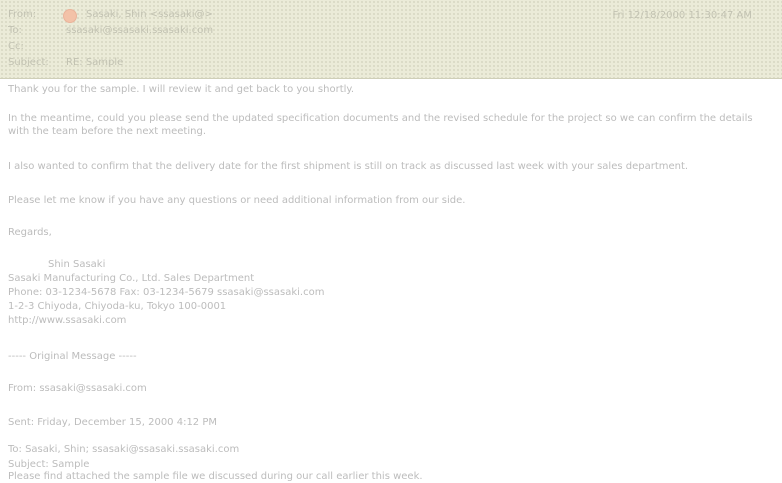 The width and height of the screenshot is (782, 483). Describe the element at coordinates (22, 14) in the screenshot. I see `from-label: From:` at that location.